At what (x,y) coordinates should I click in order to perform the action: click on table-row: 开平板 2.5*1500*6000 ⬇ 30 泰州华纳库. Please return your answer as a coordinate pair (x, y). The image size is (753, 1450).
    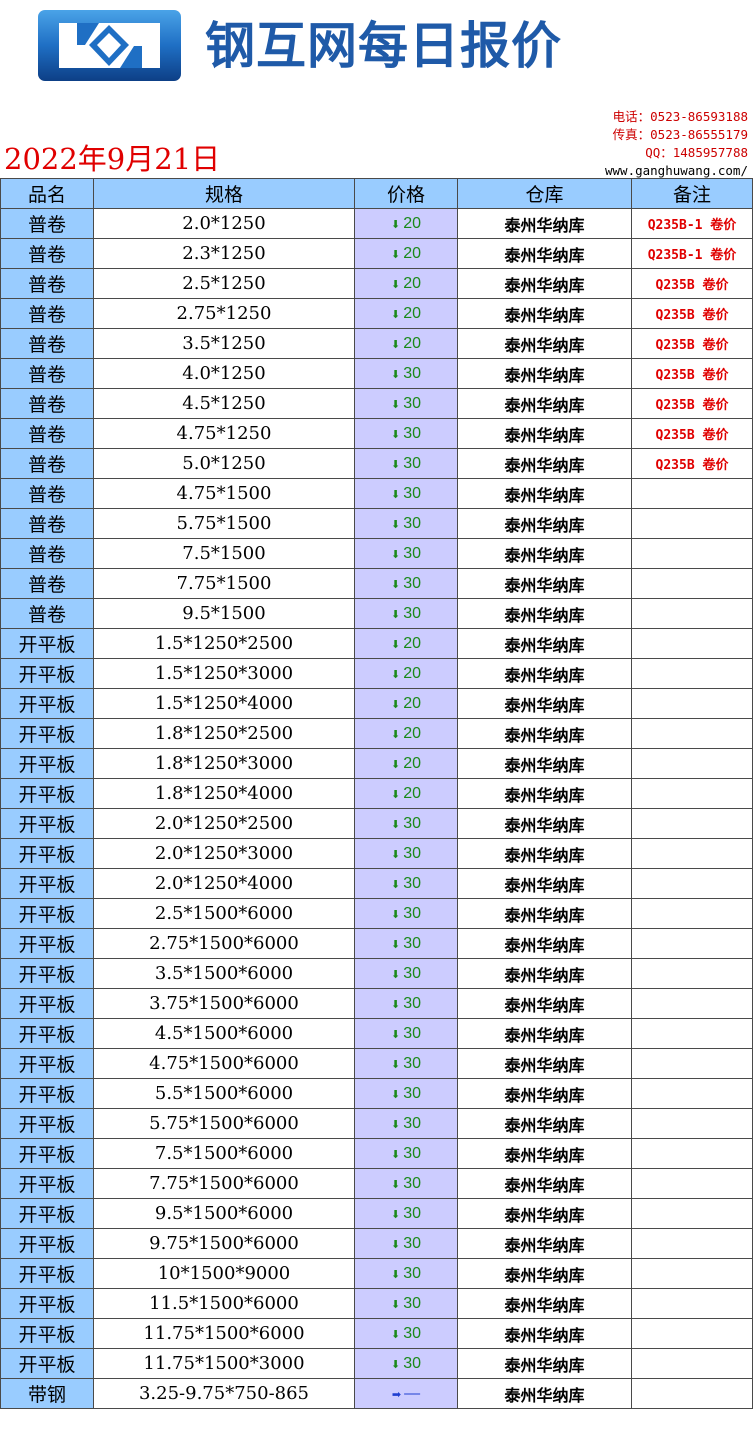
    Looking at the image, I should click on (376, 913).